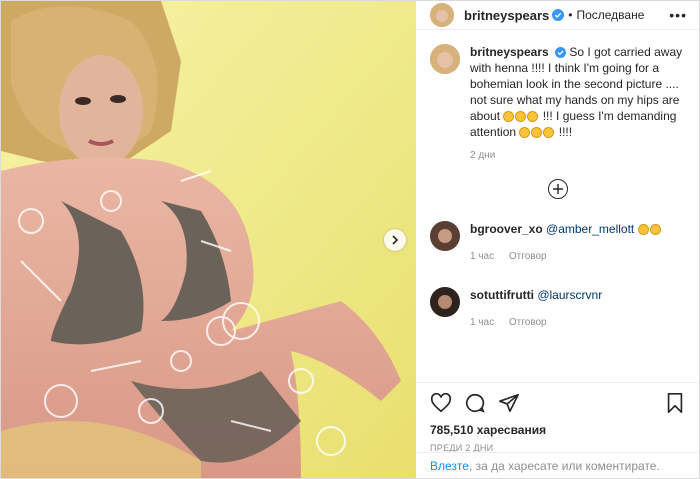 This screenshot has width=700, height=479. What do you see at coordinates (678, 15) in the screenshot?
I see `more-options-icon: •••` at bounding box center [678, 15].